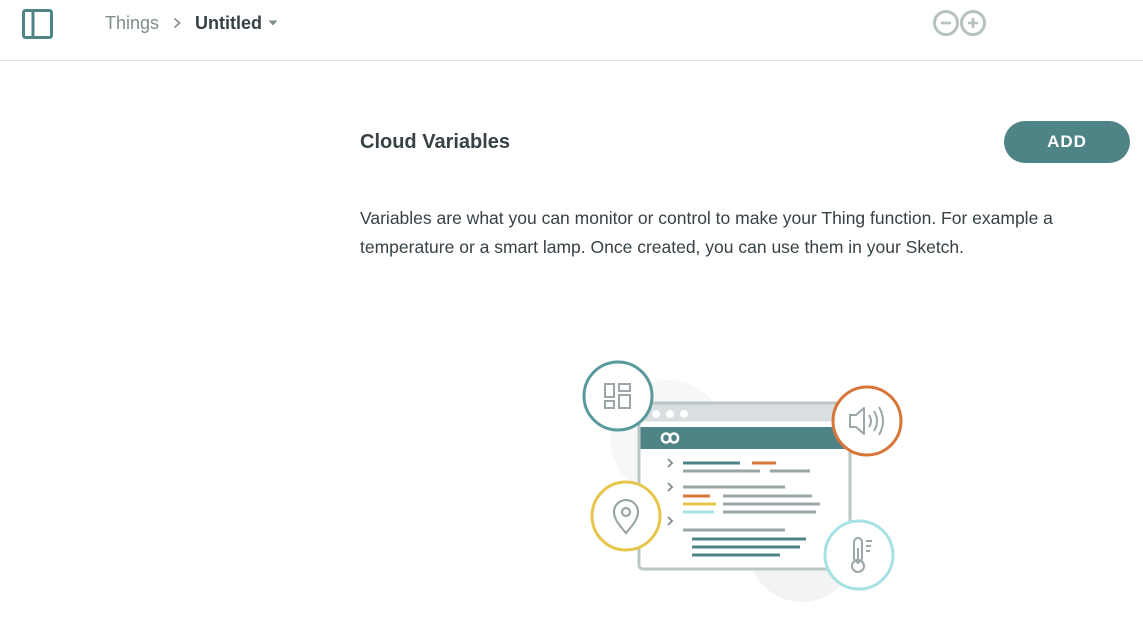 Image resolution: width=1143 pixels, height=643 pixels. I want to click on breadcrumb-things-link: Things, so click(132, 23).